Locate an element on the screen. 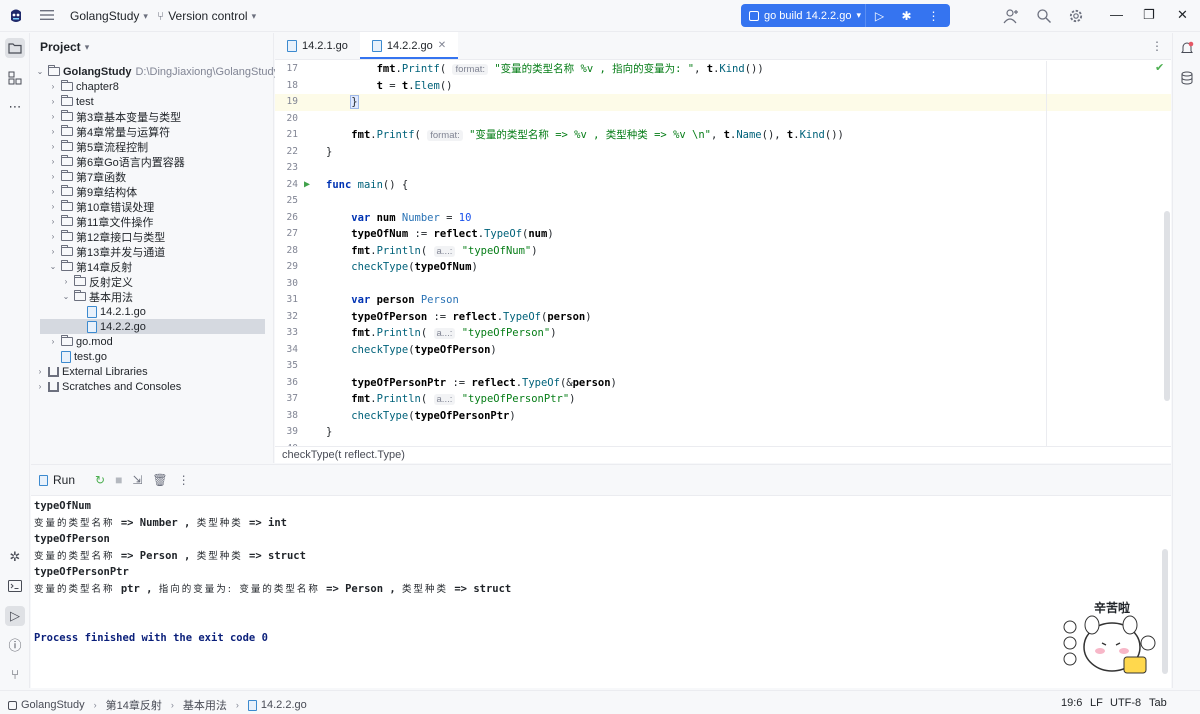  tree-item: ⌄ 基本用法 is located at coordinates (97, 296).